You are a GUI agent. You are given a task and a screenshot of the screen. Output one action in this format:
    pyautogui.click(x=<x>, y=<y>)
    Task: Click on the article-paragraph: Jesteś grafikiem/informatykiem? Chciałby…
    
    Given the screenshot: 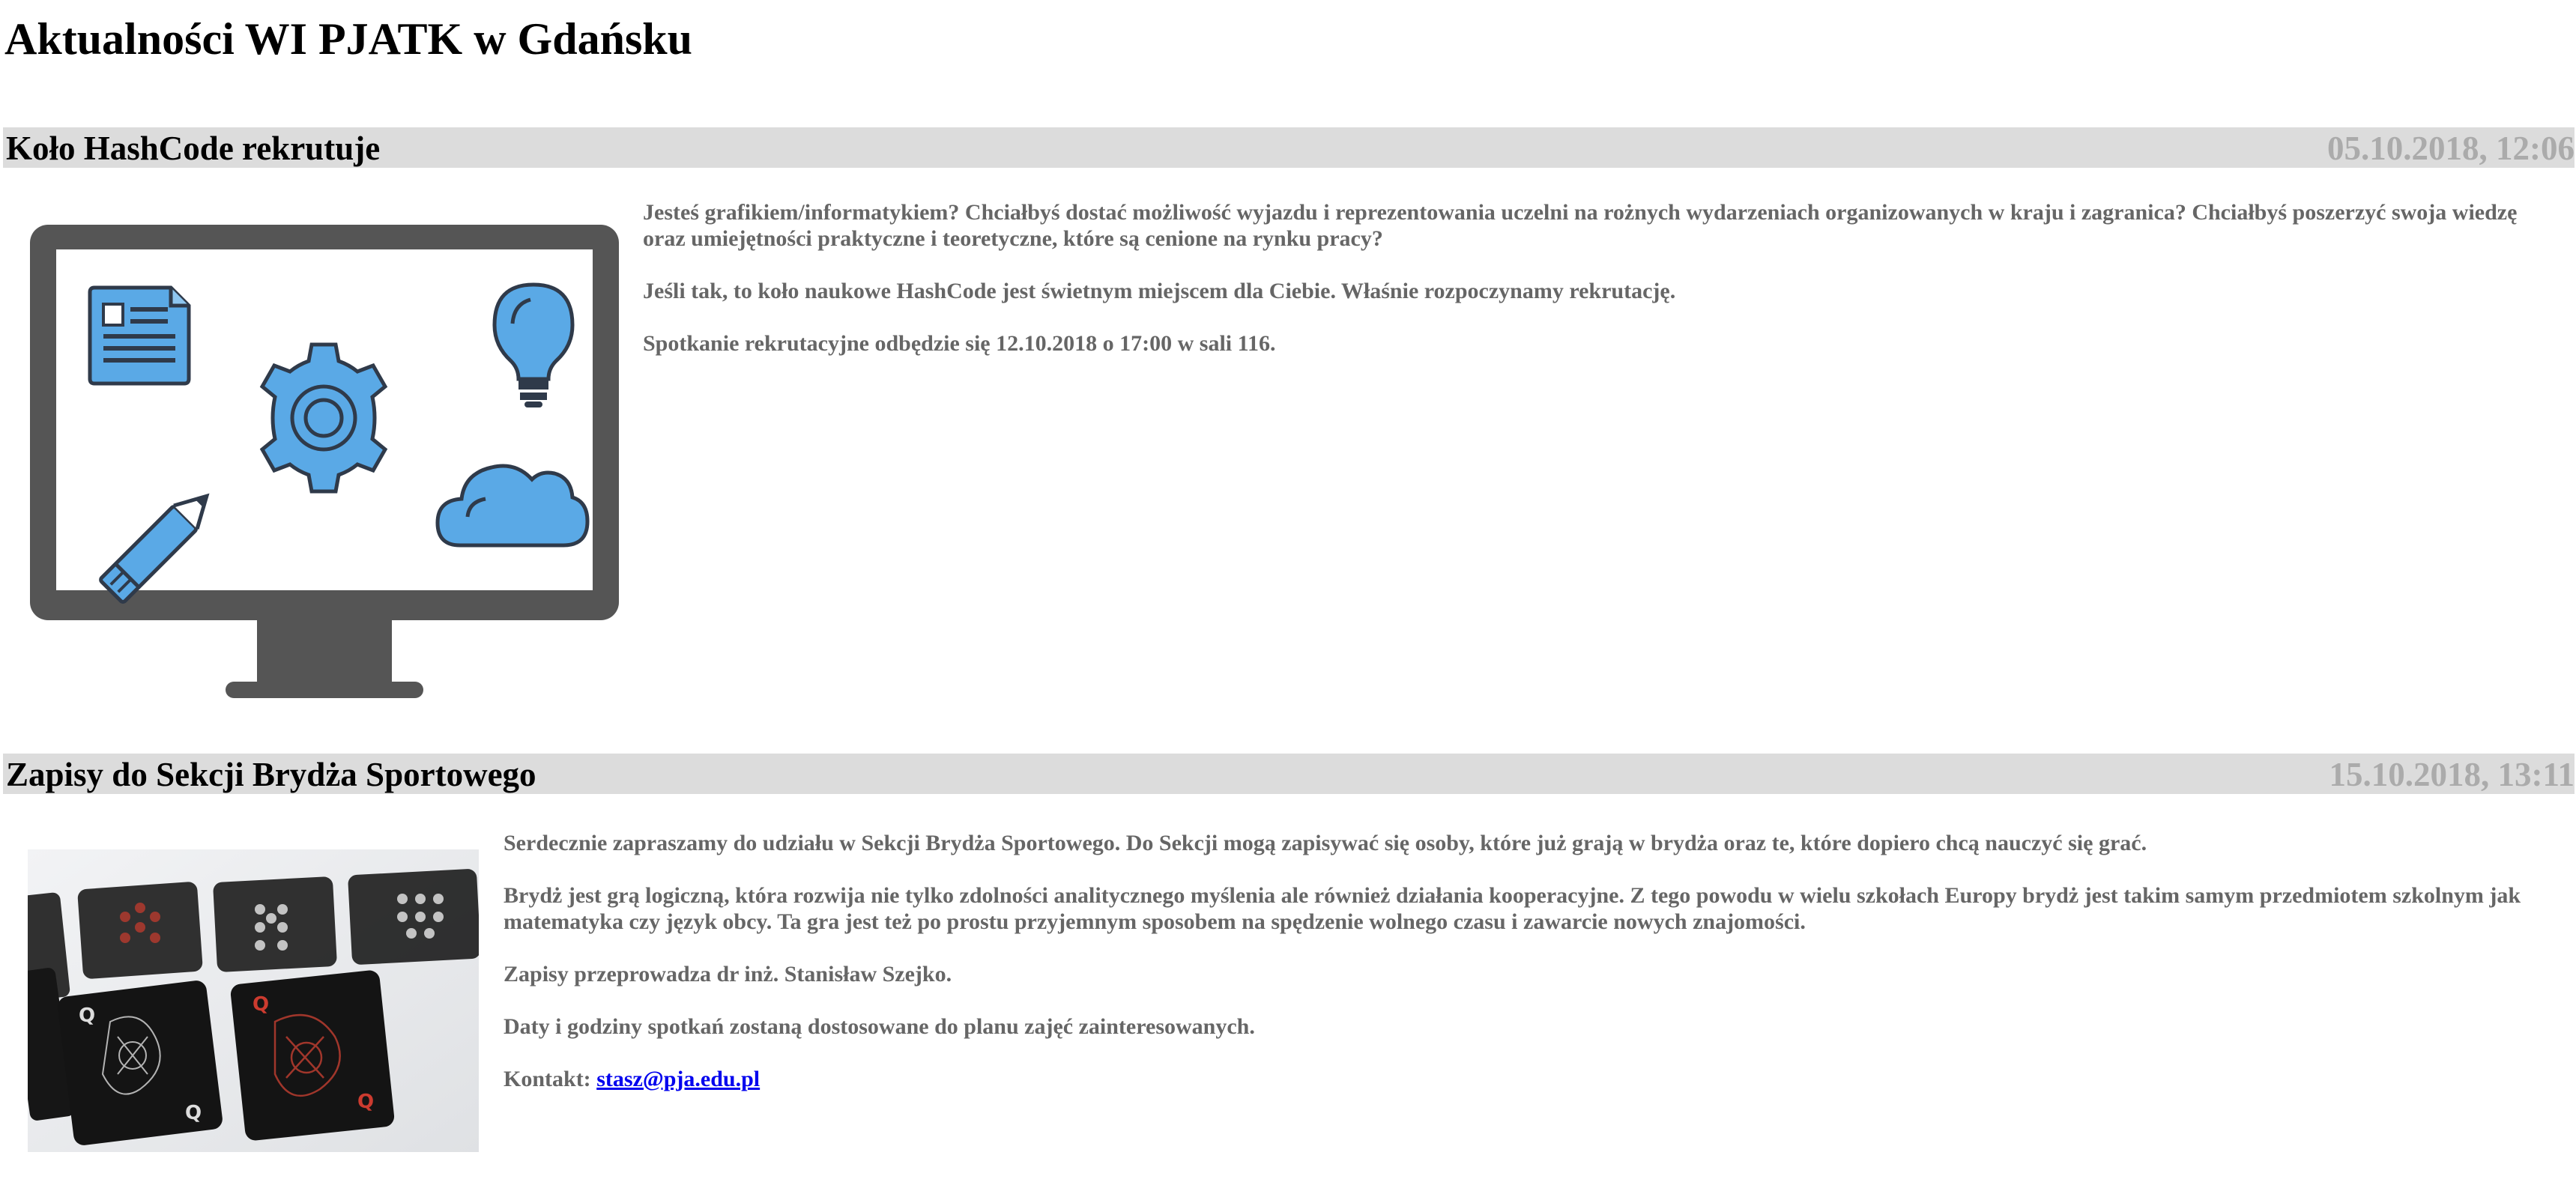 What is the action you would take?
    pyautogui.click(x=1580, y=226)
    